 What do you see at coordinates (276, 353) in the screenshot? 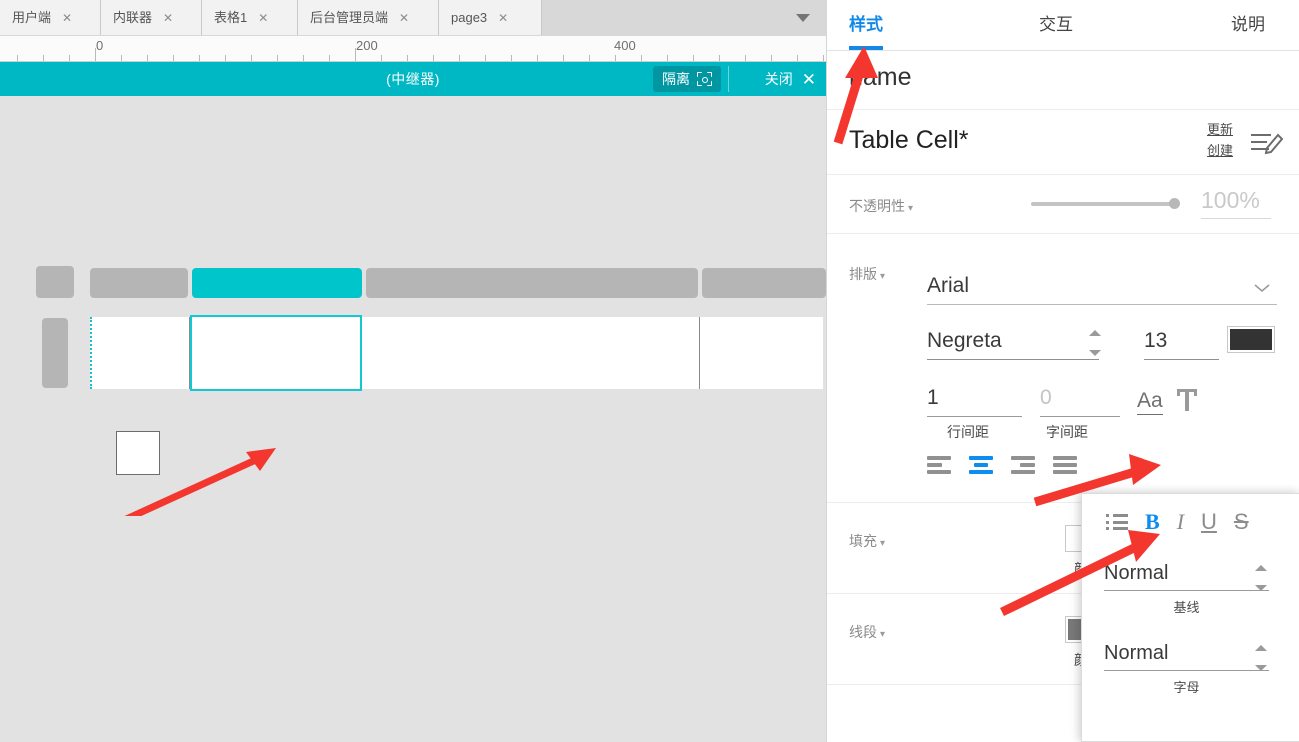
I see `table-cell-2-selected` at bounding box center [276, 353].